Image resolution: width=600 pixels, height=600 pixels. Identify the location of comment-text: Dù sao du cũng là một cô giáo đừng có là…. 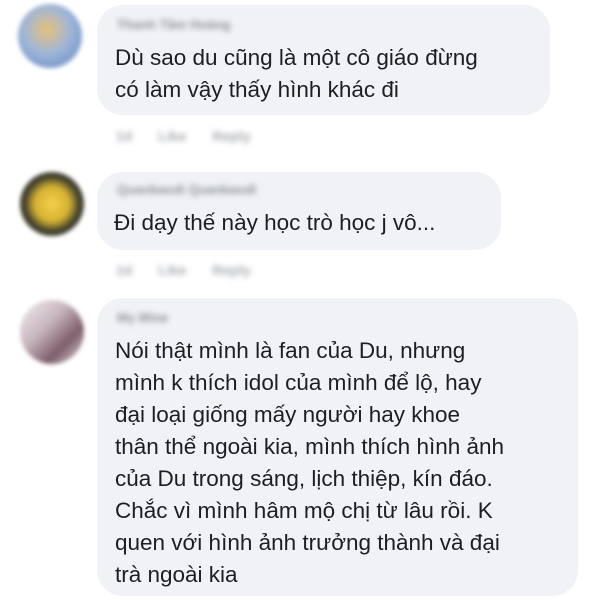
(296, 73).